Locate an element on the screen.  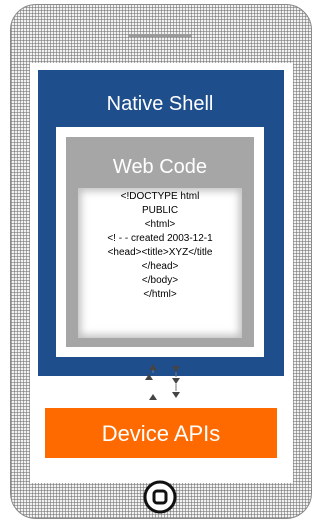
code-line: </head> is located at coordinates (160, 266).